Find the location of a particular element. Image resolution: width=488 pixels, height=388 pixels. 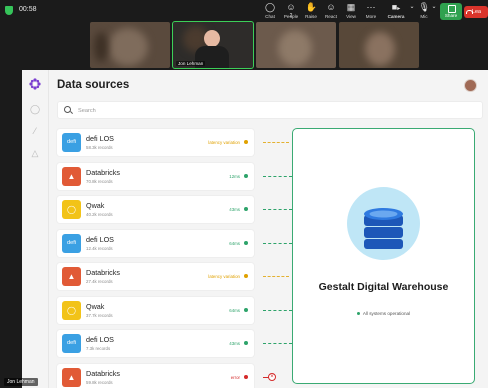

warehouse-status: All systems operational is located at coordinates (383, 313).